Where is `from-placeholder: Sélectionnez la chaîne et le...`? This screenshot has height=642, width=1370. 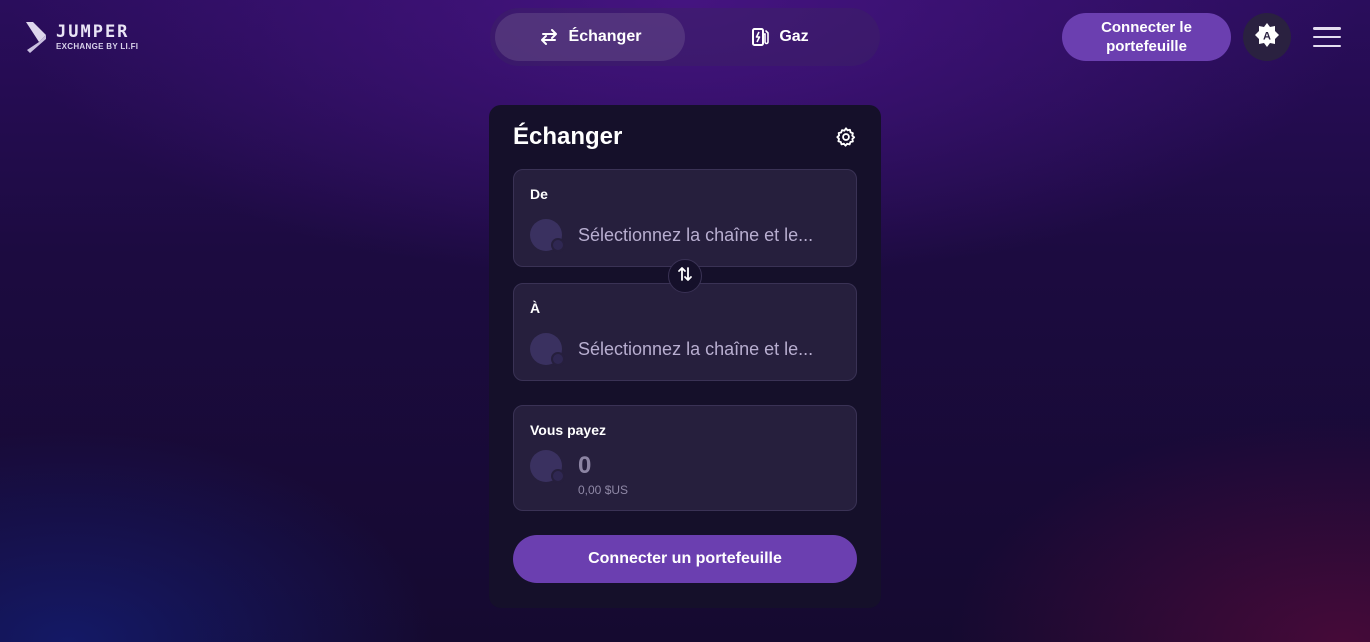
from-placeholder: Sélectionnez la chaîne et le... is located at coordinates (696, 235).